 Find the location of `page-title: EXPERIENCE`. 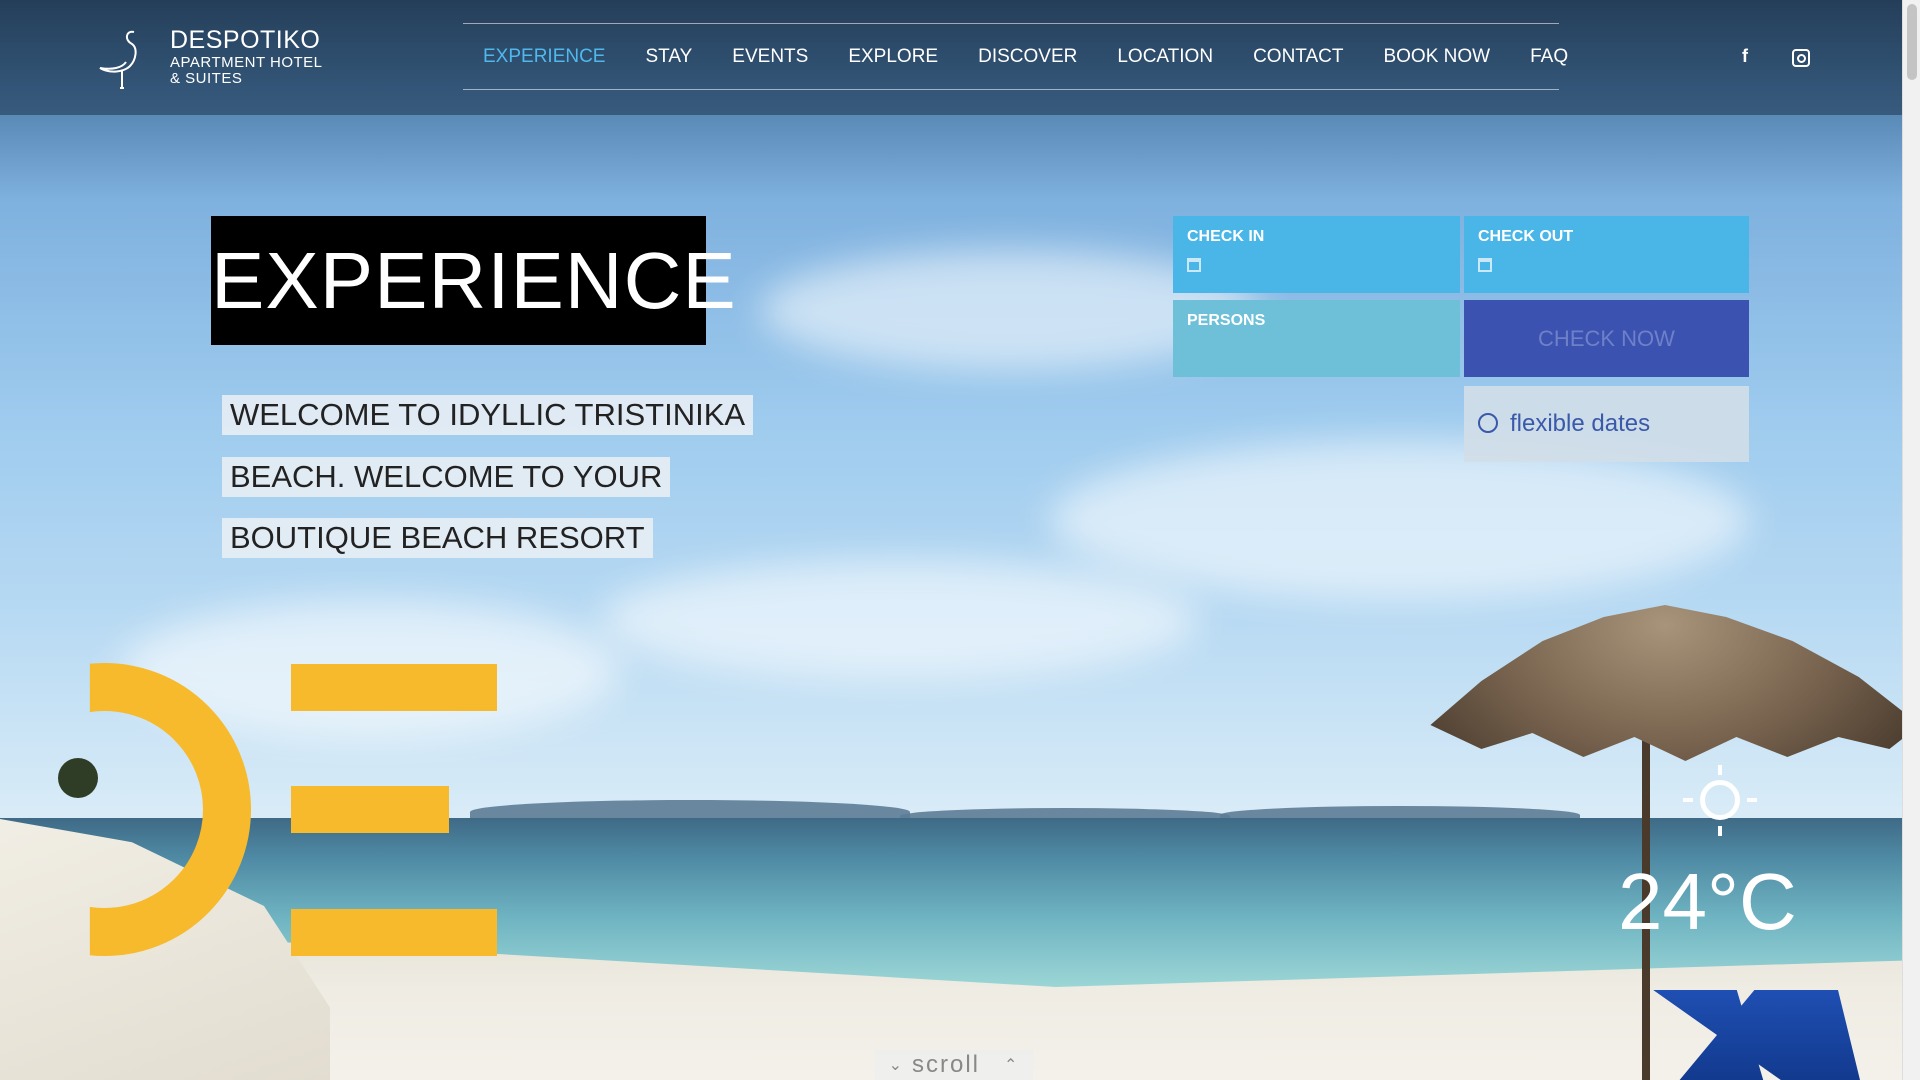

page-title: EXPERIENCE is located at coordinates (473, 280).